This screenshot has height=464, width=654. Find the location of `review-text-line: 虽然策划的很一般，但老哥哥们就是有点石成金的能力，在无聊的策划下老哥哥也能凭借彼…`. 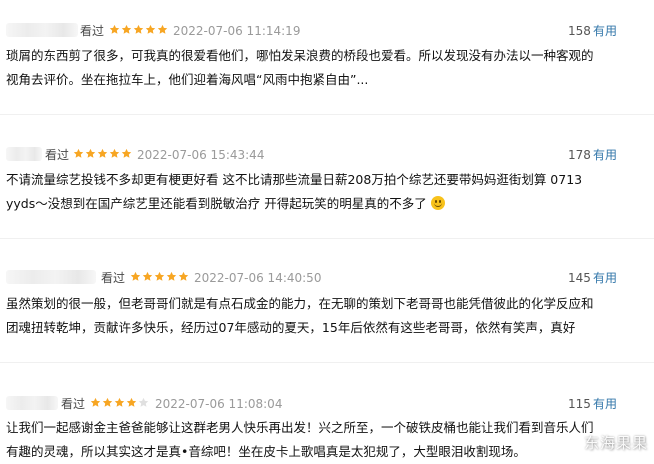

review-text-line: 虽然策划的很一般，但老哥哥们就是有点石成金的能力，在无聊的策划下老哥哥也能凭借彼… is located at coordinates (300, 303).